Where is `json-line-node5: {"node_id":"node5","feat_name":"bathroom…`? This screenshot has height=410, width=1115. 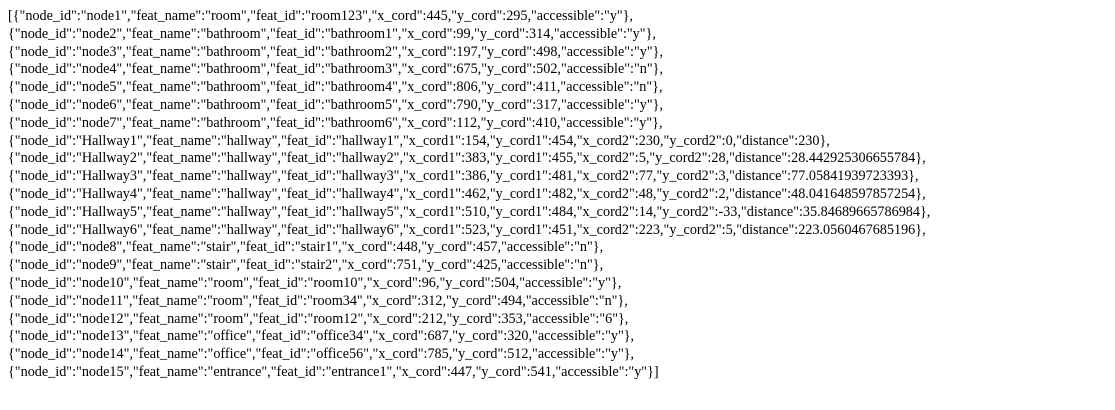
json-line-node5: {"node_id":"node5","feat_name":"bathroom… is located at coordinates (335, 87).